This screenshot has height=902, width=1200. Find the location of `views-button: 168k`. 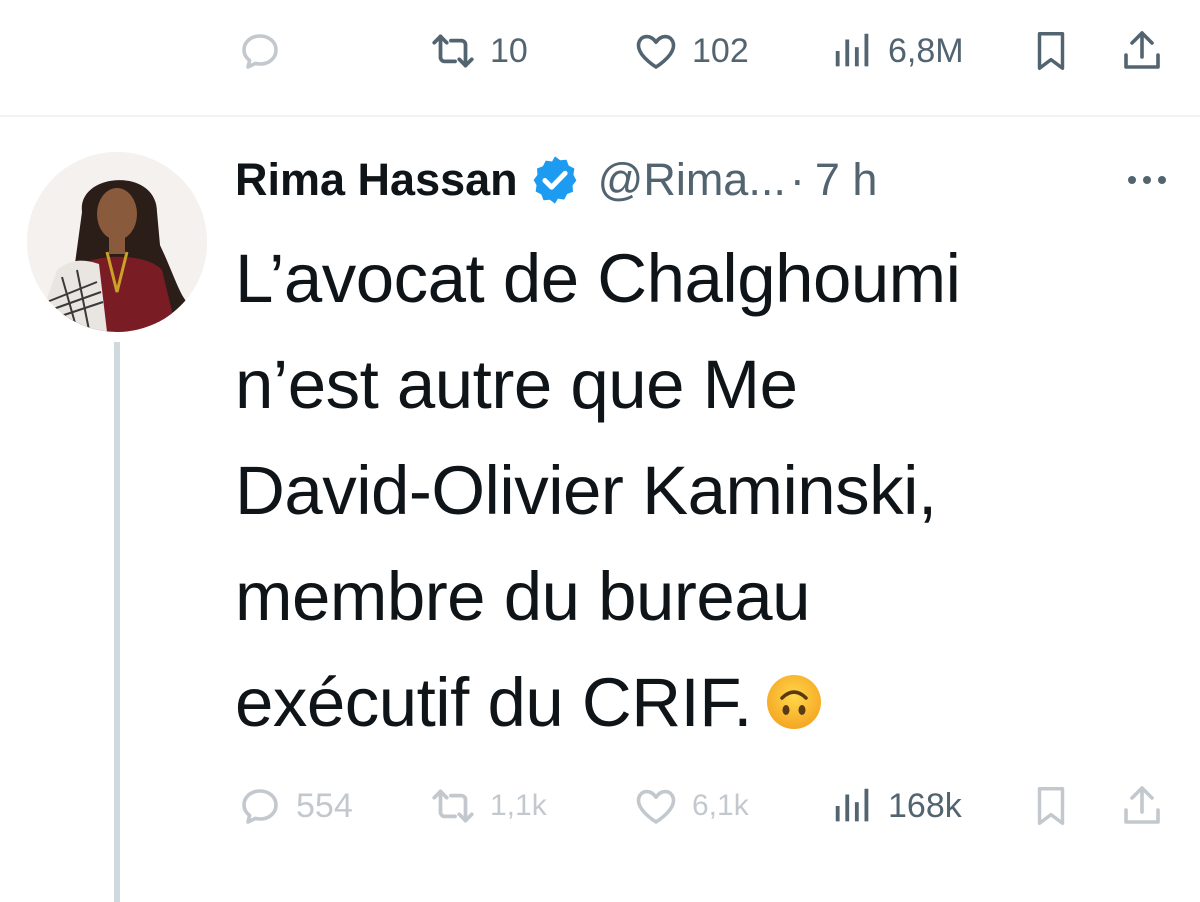

views-button: 168k is located at coordinates (896, 806).